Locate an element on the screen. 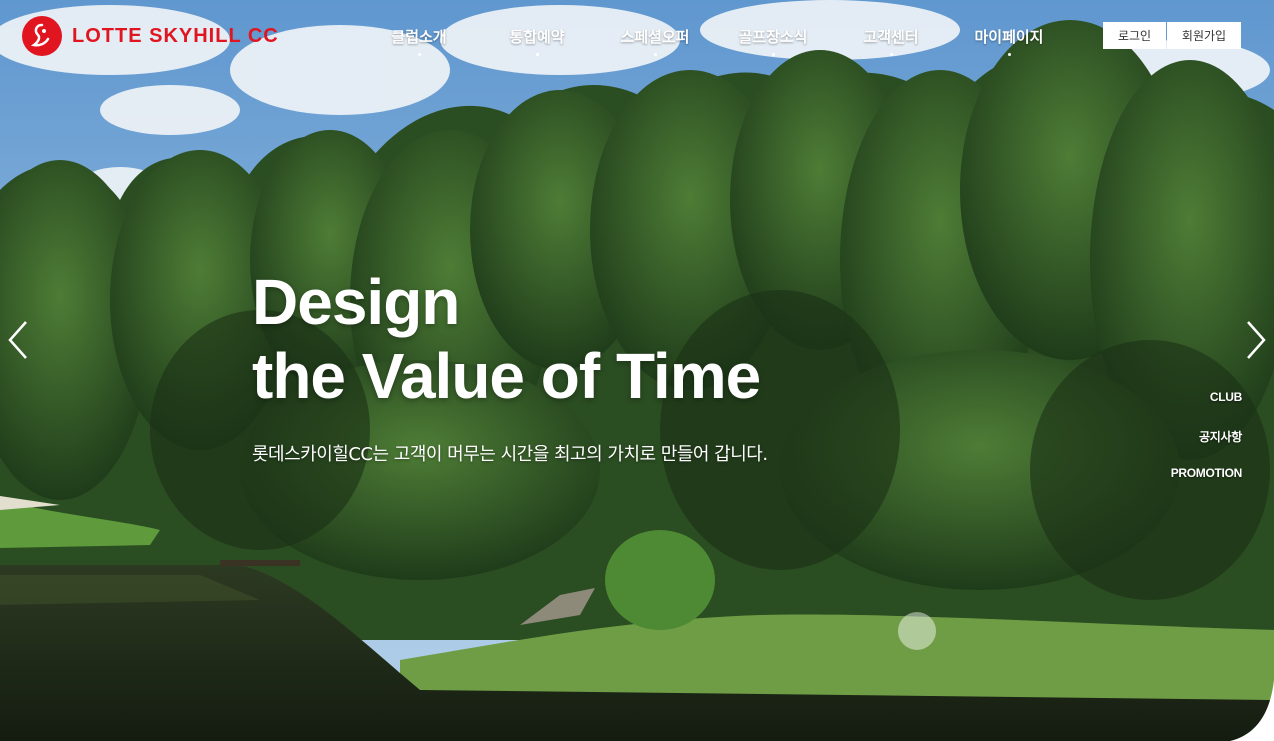 This screenshot has width=1274, height=741. side-item-notice: 공지사항 is located at coordinates (1206, 447).